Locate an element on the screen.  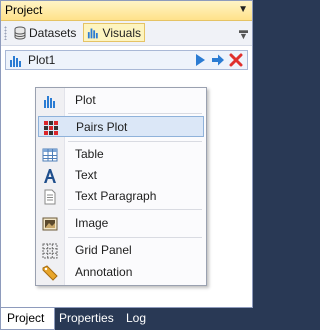
panel-title: Project is located at coordinates (24, 10).